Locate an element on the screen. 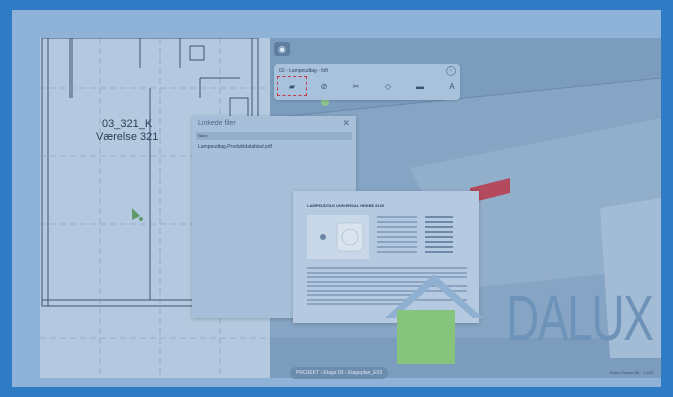  toolbar-buttons: ▰ ⊘ ✂ ◇ ▬ A is located at coordinates (373, 86).